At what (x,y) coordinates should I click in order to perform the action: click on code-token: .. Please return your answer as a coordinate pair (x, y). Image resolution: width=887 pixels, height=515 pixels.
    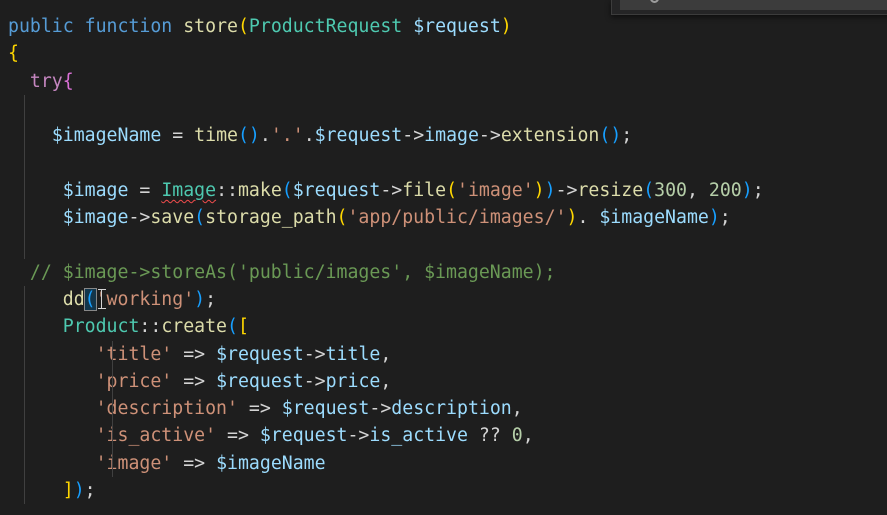
    Looking at the image, I should click on (588, 218).